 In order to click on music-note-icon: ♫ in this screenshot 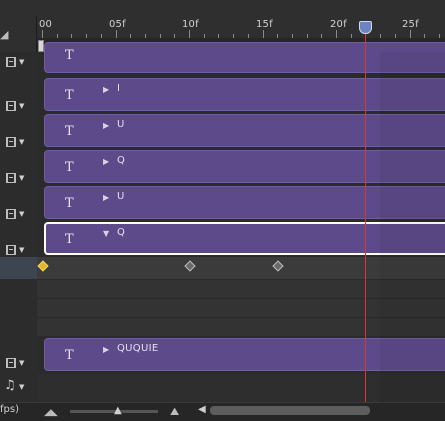, I will do `click(10, 385)`.